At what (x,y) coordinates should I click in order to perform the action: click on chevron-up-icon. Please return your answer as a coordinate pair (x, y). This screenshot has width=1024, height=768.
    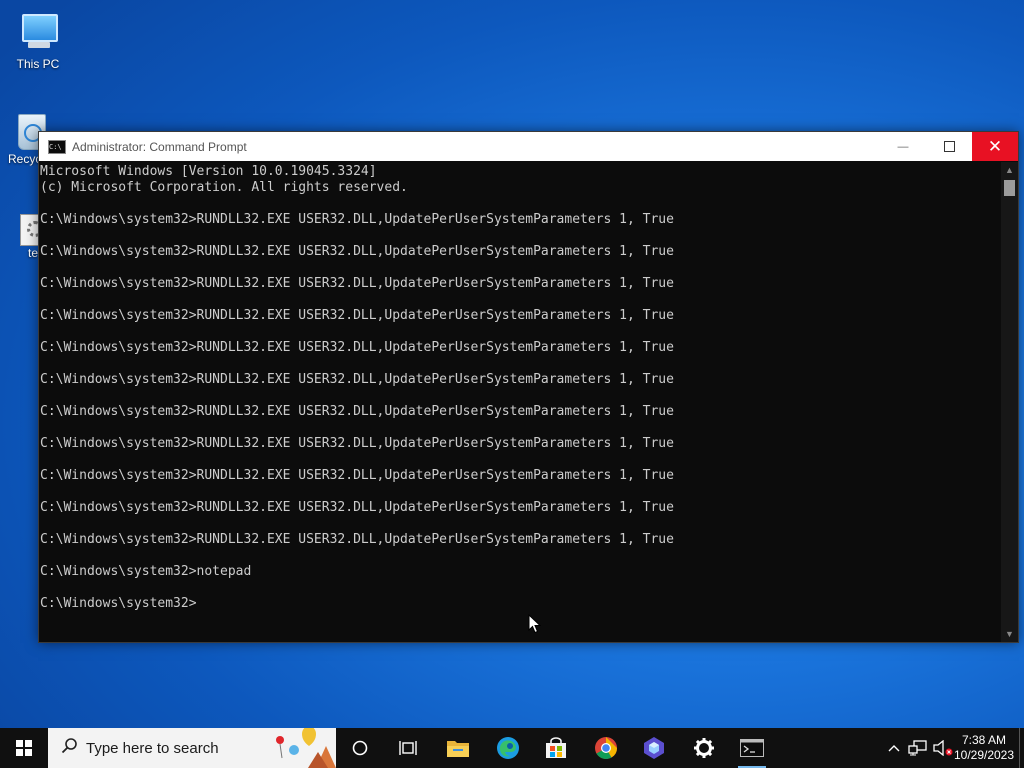
    Looking at the image, I should click on (894, 748).